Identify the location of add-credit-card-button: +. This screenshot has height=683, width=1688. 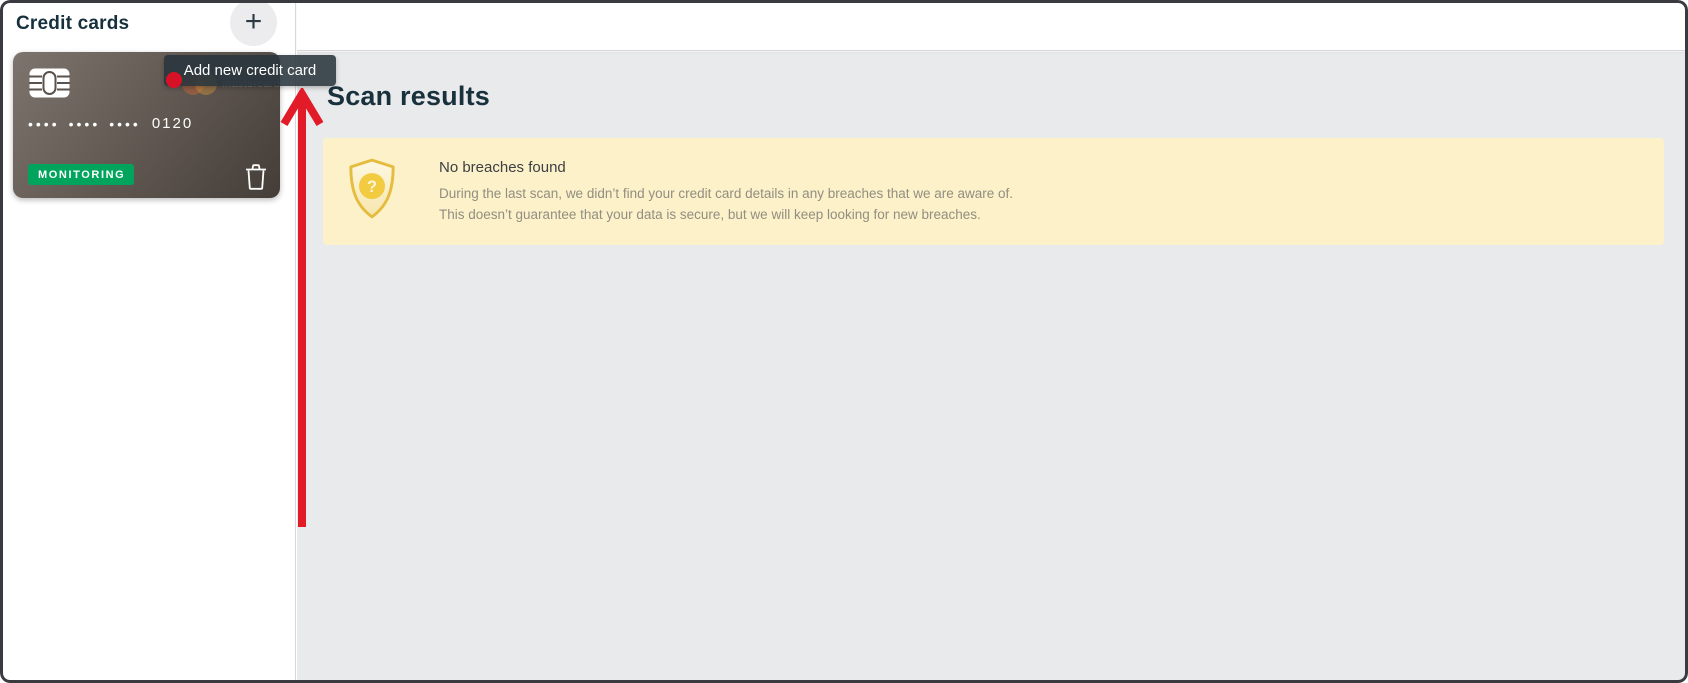
(253, 23).